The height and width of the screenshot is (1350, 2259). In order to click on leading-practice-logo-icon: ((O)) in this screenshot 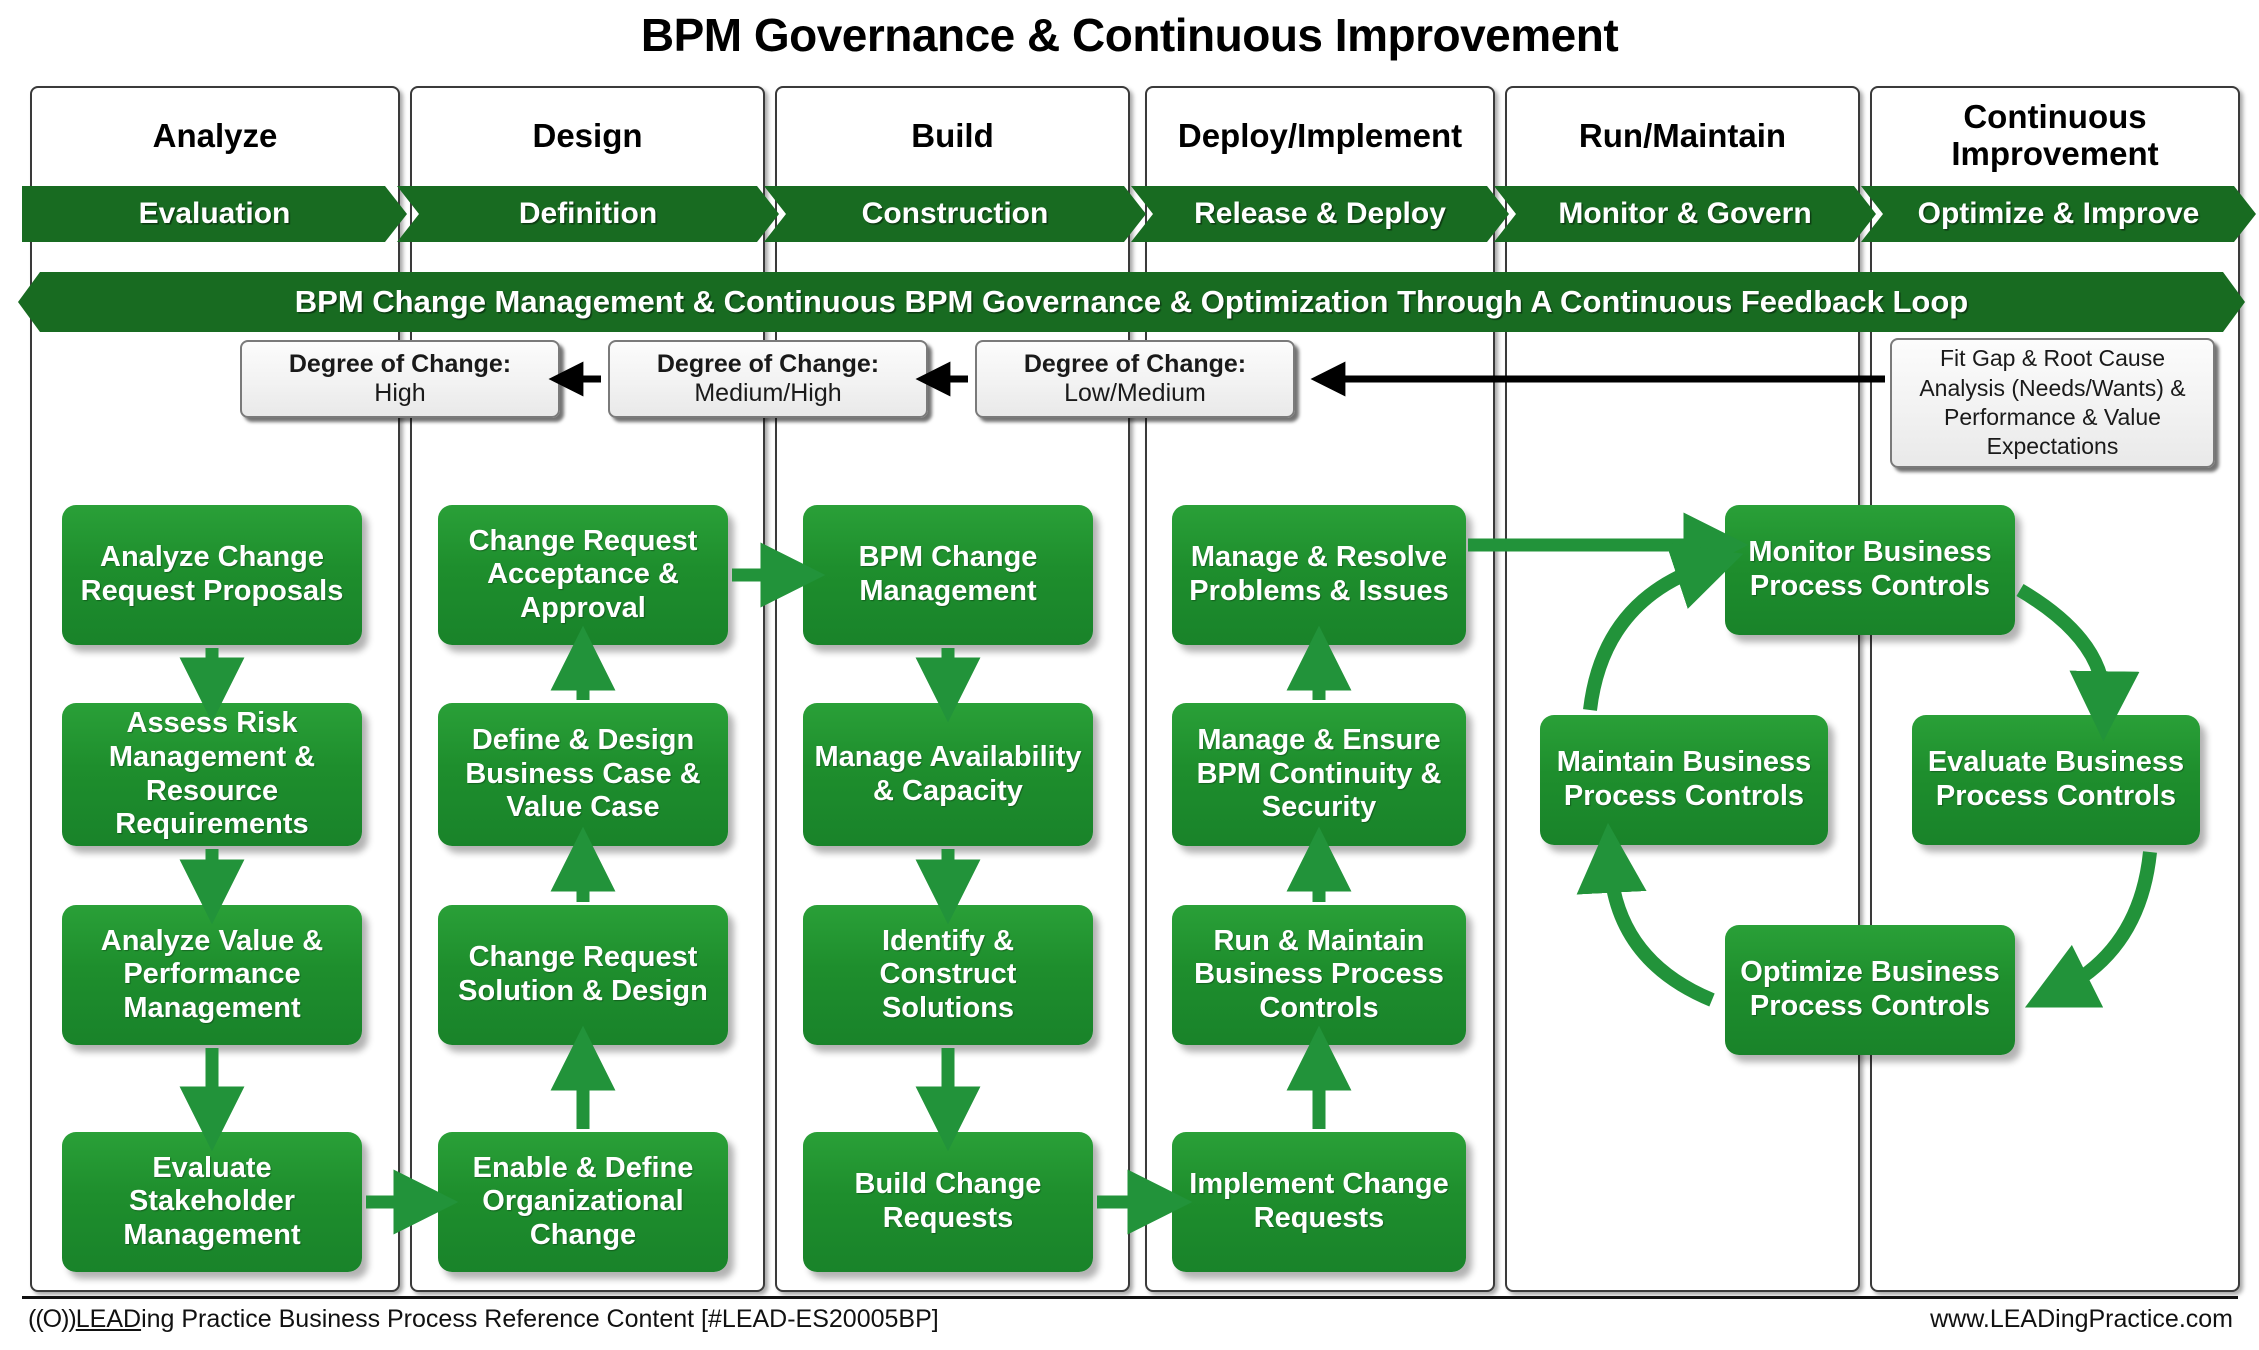, I will do `click(52, 1319)`.